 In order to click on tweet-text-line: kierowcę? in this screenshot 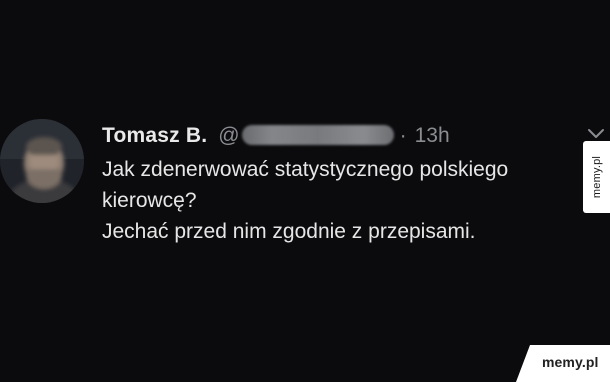, I will do `click(149, 200)`.